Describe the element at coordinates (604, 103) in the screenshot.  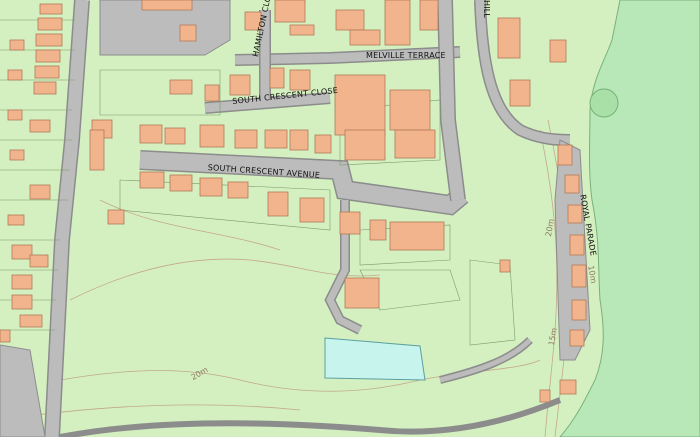
I see `roundabout-green` at that location.